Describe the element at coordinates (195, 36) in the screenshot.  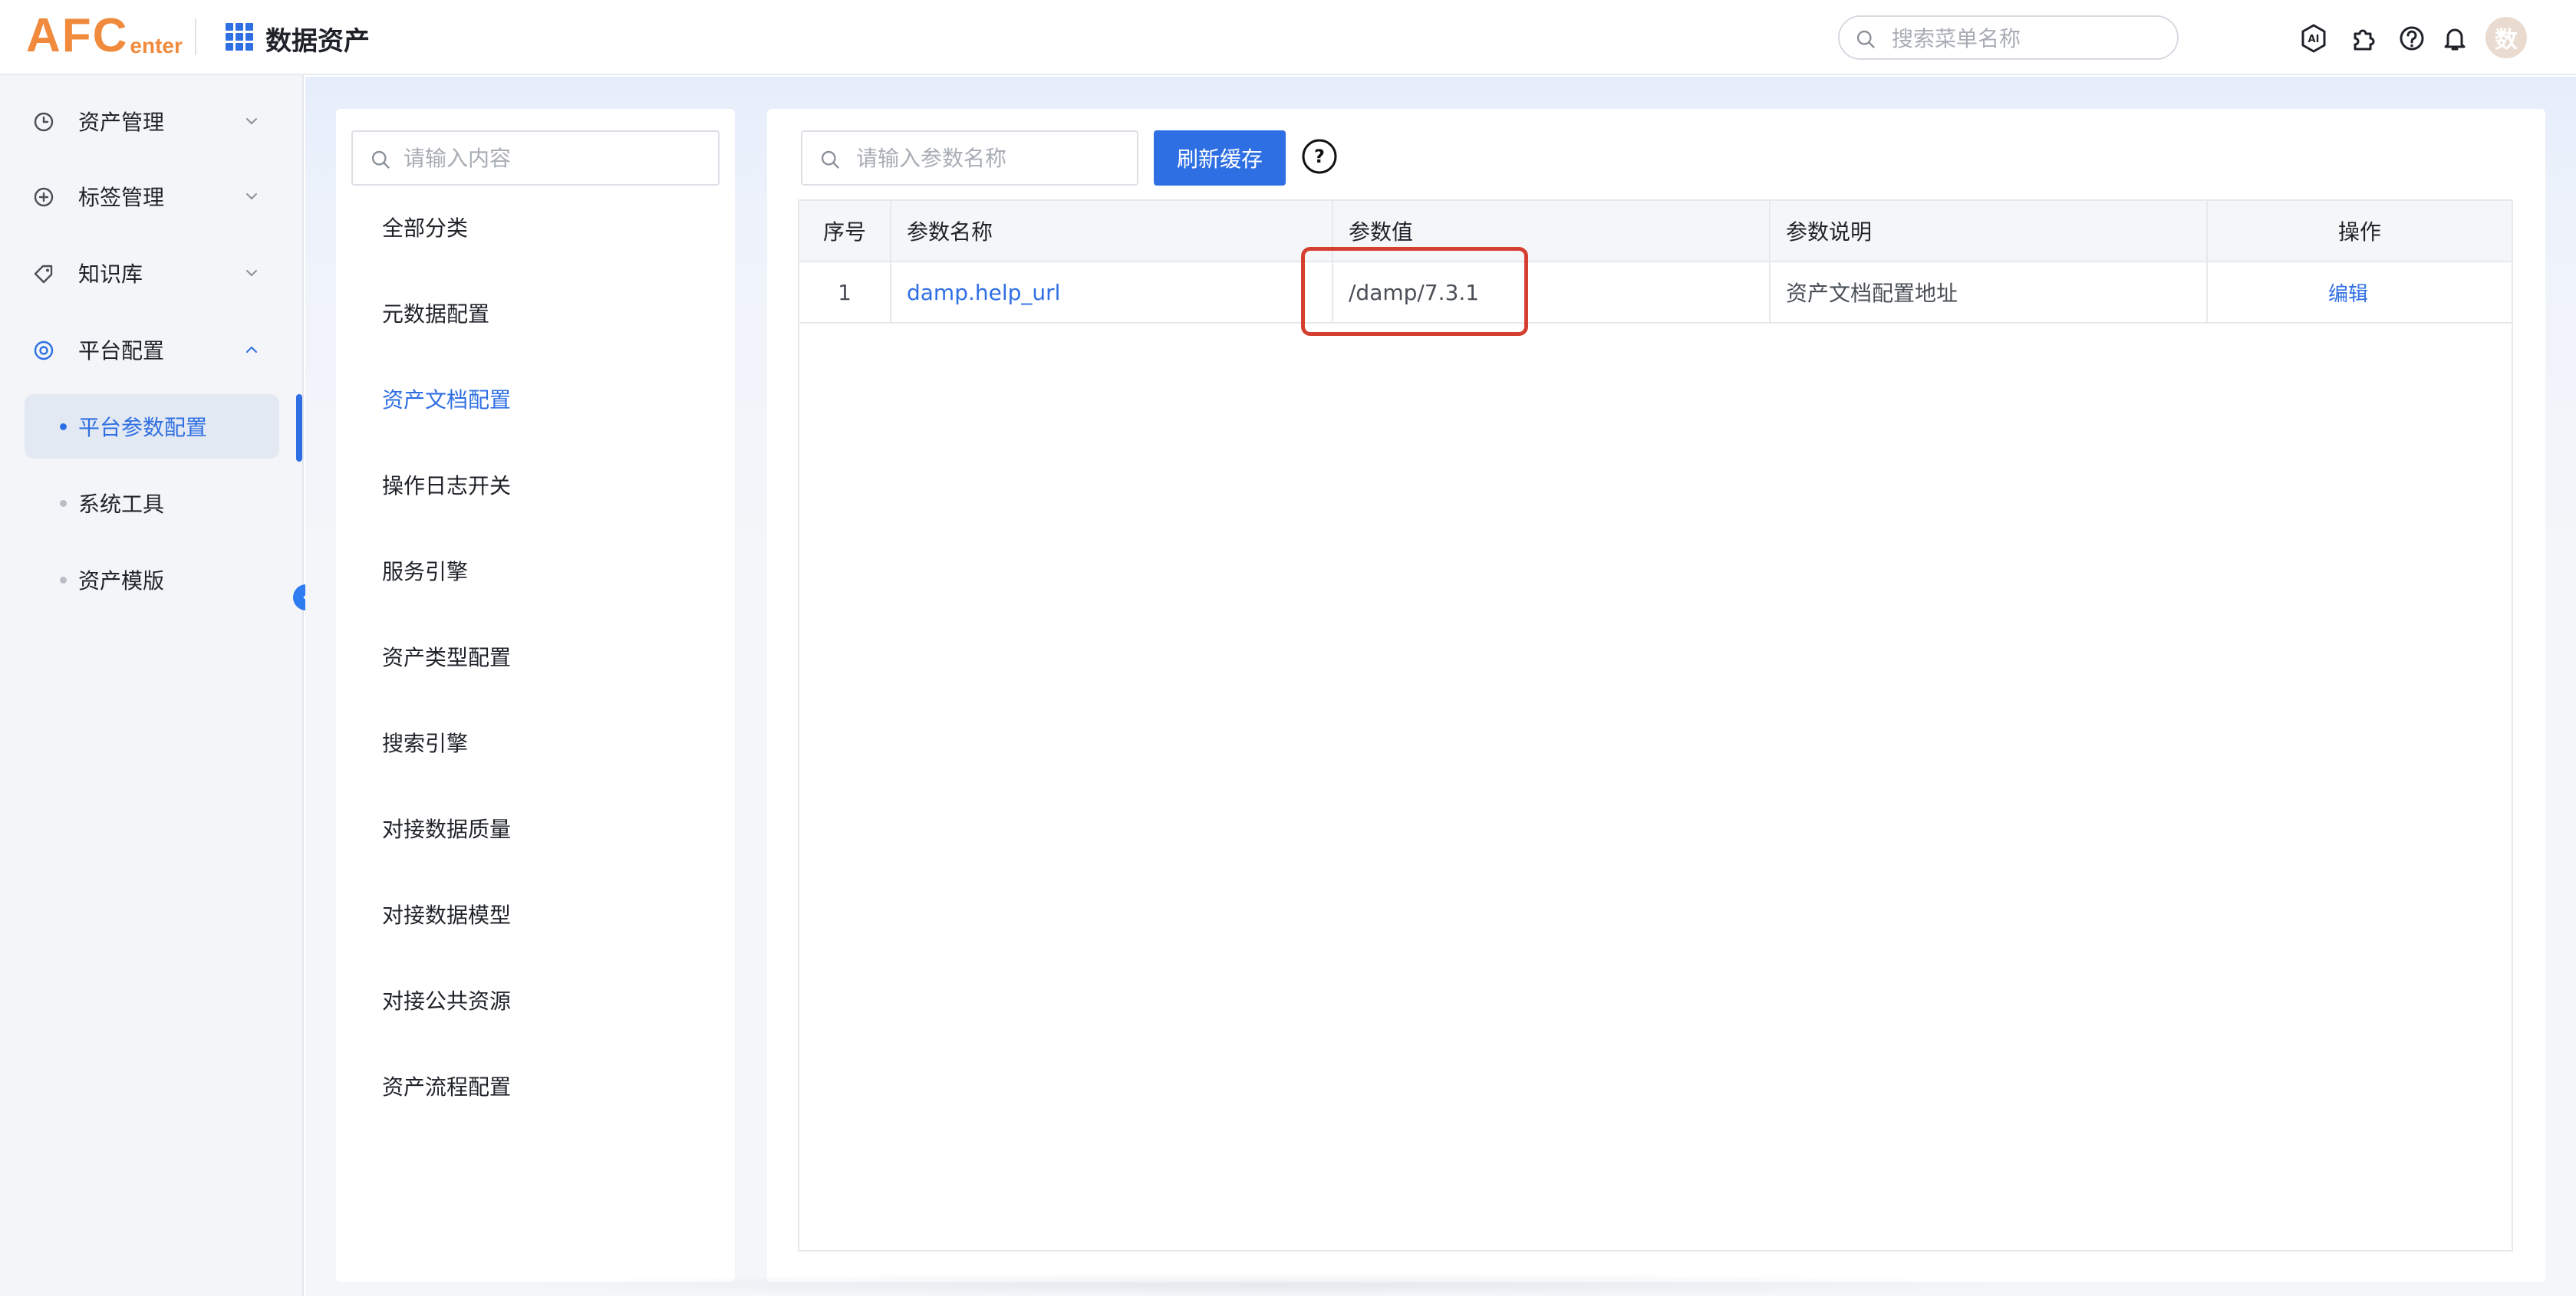
I see `logo-divider` at that location.